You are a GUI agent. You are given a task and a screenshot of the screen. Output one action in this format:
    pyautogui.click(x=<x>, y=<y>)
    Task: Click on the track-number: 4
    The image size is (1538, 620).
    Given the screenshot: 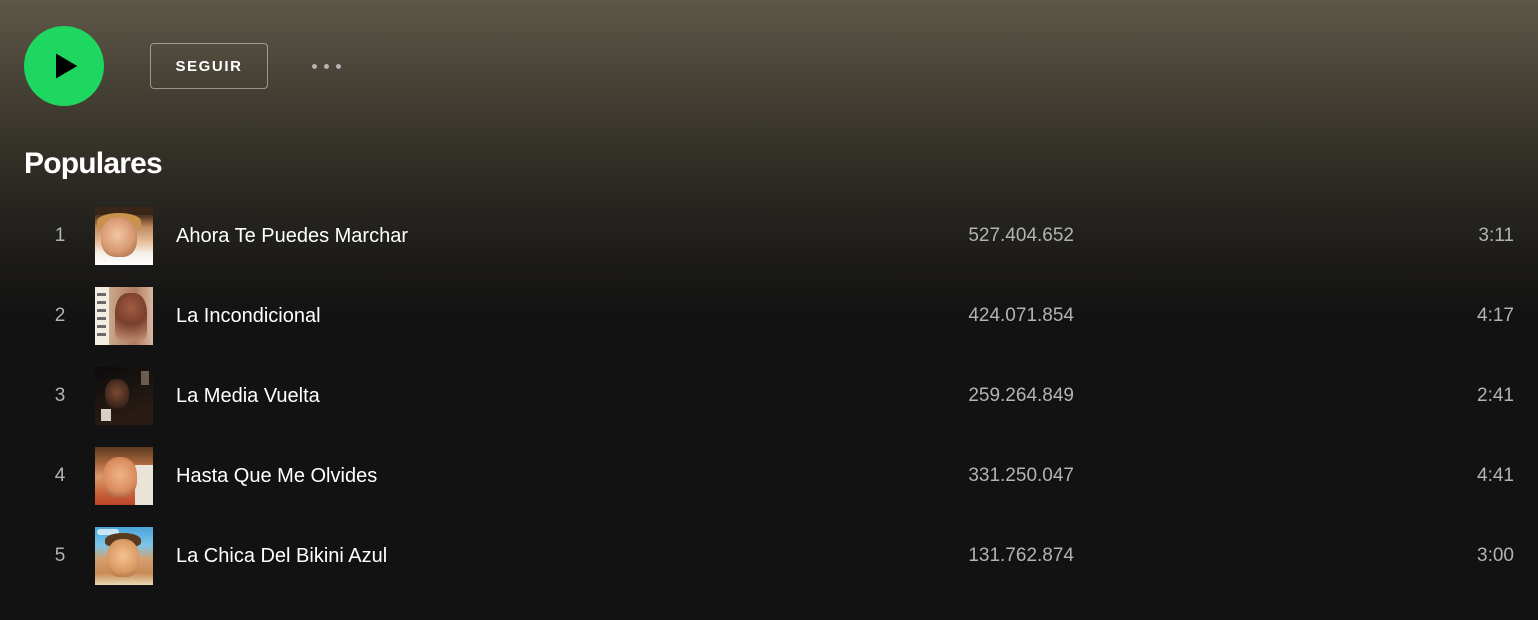 What is the action you would take?
    pyautogui.click(x=60, y=475)
    